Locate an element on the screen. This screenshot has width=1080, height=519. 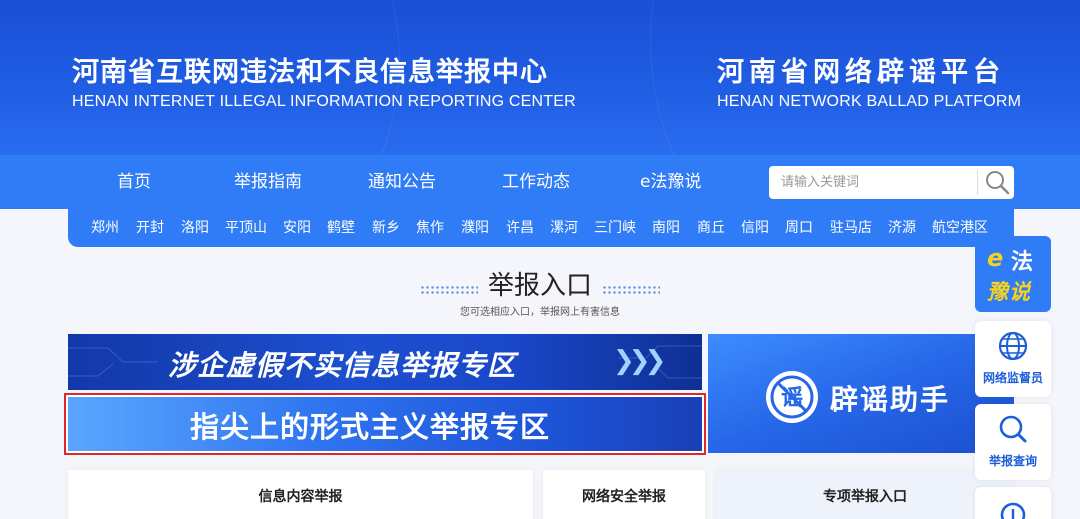
chevron-right-icon: ❯❯❯ is located at coordinates (639, 361).